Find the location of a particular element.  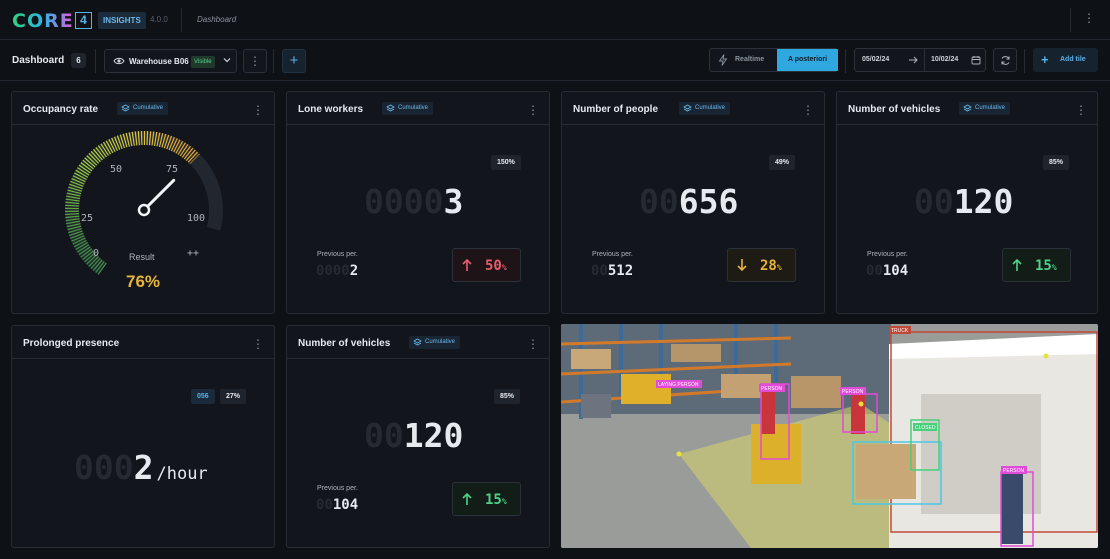

percent-badge: 27% is located at coordinates (233, 396).